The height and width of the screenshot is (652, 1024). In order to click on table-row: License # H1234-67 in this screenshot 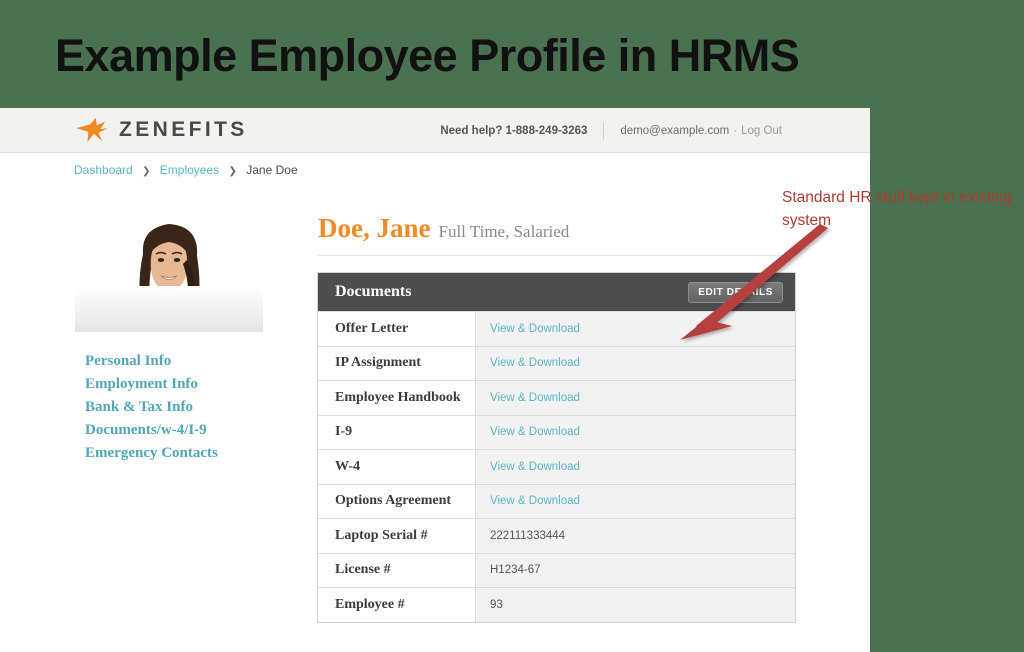, I will do `click(556, 569)`.